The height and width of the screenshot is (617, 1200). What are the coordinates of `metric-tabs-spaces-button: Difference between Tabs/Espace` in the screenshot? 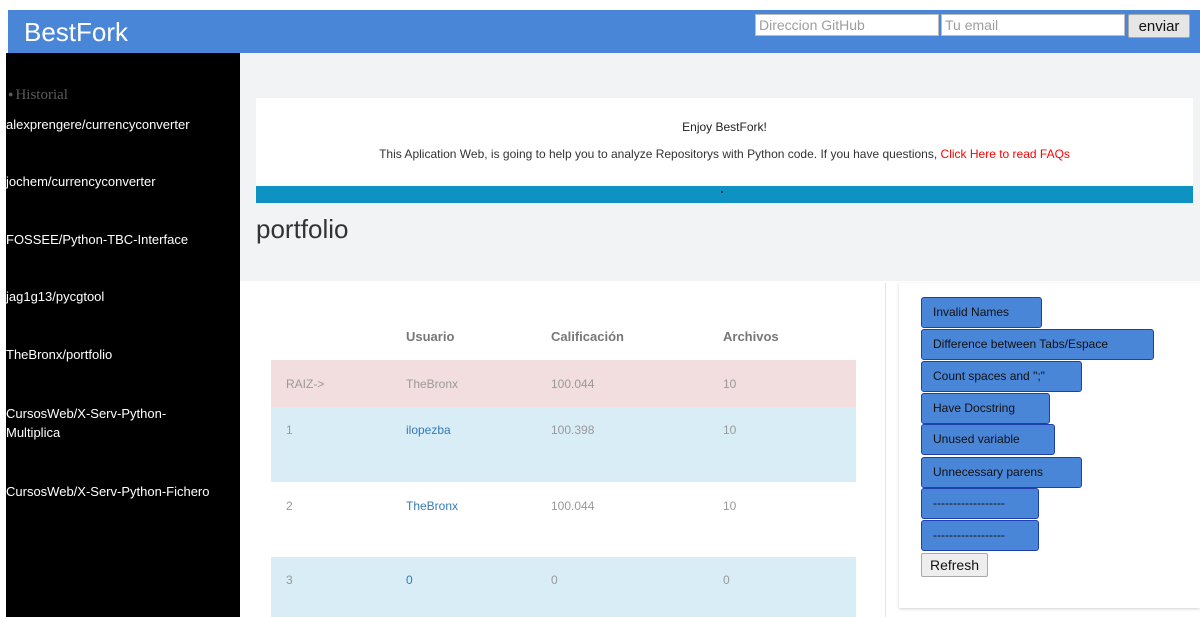 It's located at (1037, 344).